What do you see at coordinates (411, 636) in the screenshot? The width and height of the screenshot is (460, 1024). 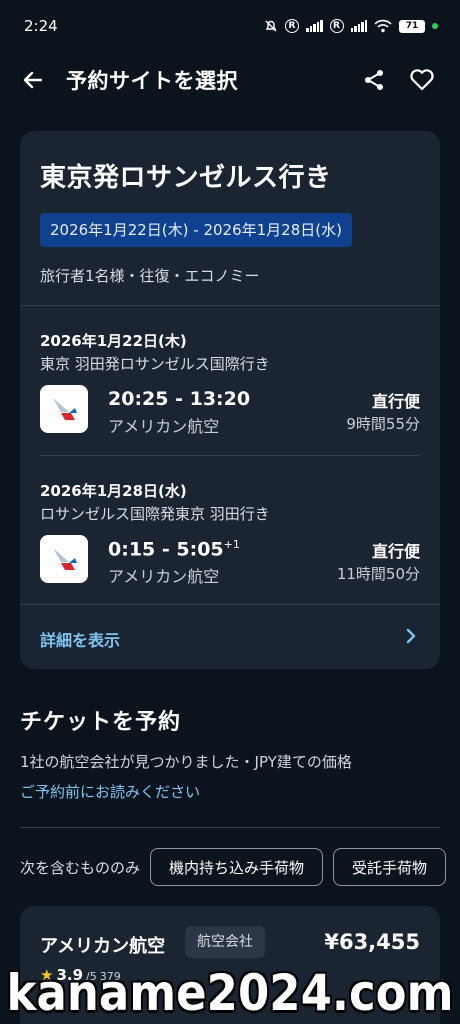 I see `chevron-right-icon` at bounding box center [411, 636].